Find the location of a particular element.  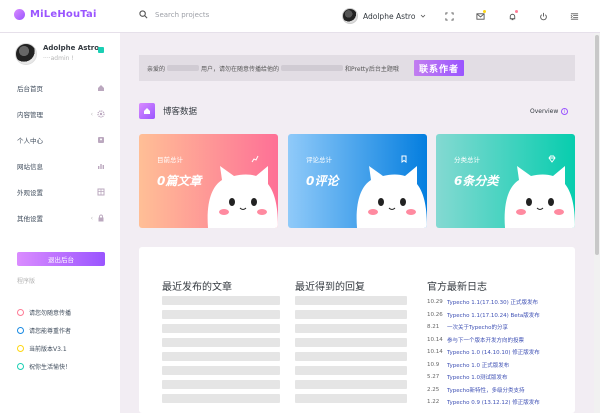

sidebar-nav: 后台首页 内容管理 ‹ 个人中心 网站信息 外观设置 其他设置 ‹ is located at coordinates (60, 153).